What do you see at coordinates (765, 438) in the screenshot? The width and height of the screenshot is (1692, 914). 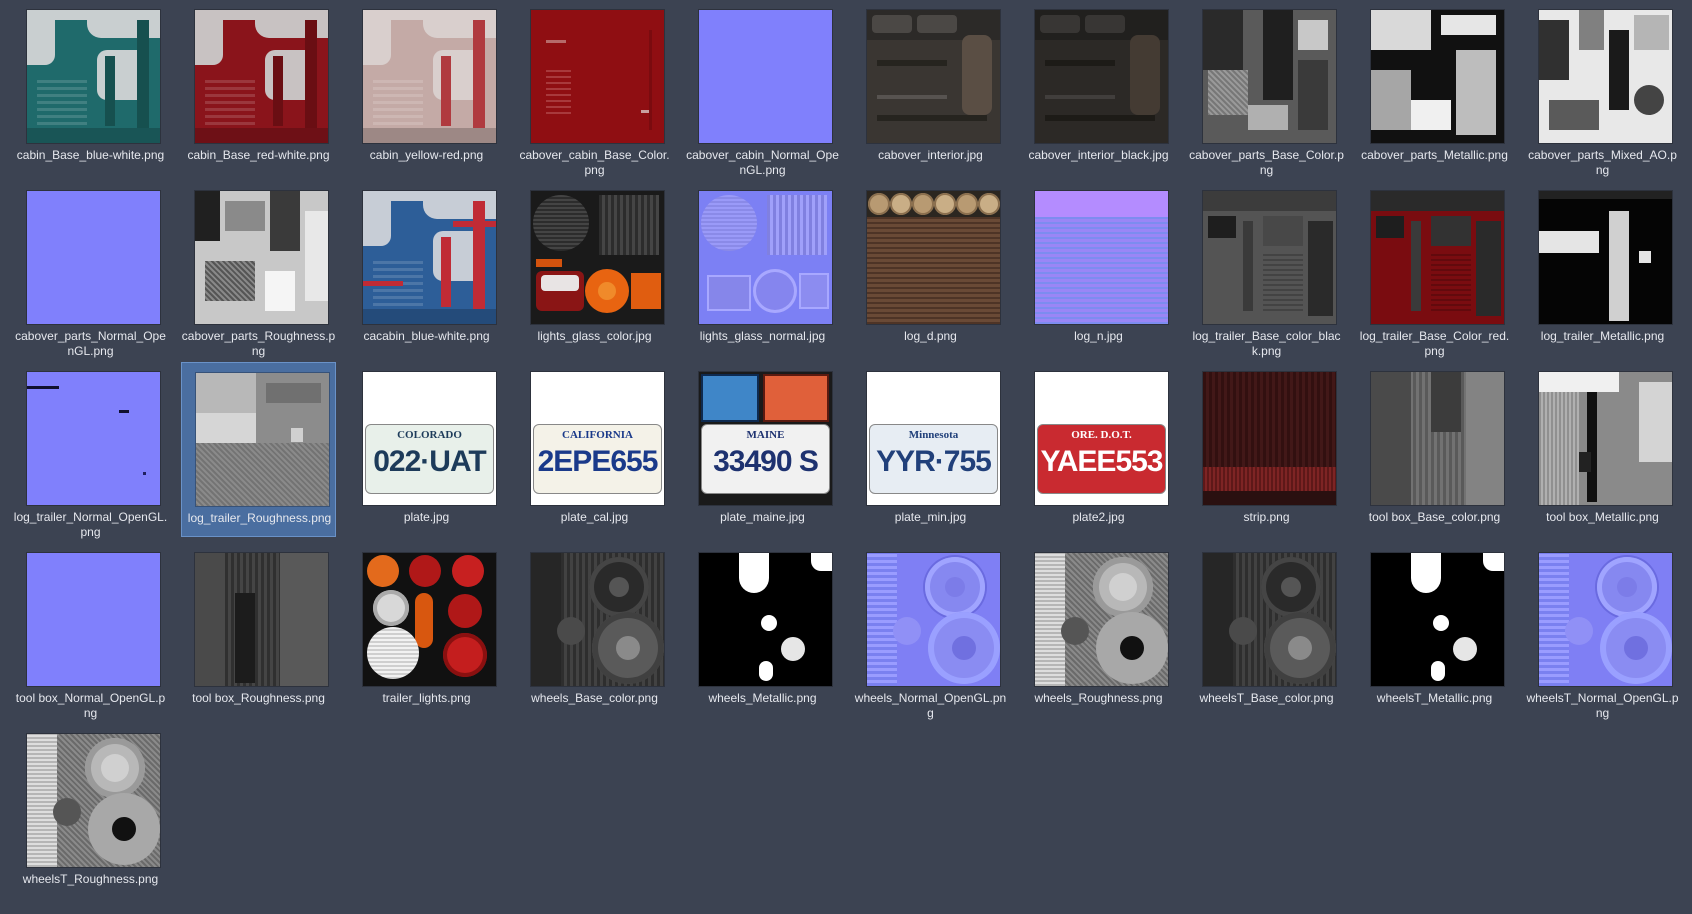 I see `file-thumbnail: MAINE 33490 S` at bounding box center [765, 438].